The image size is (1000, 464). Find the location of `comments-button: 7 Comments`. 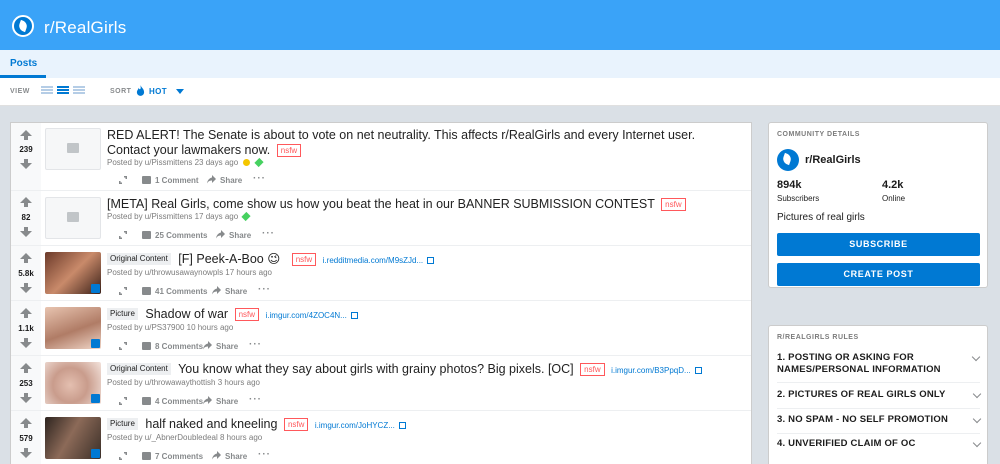

comments-button: 7 Comments is located at coordinates (179, 456).